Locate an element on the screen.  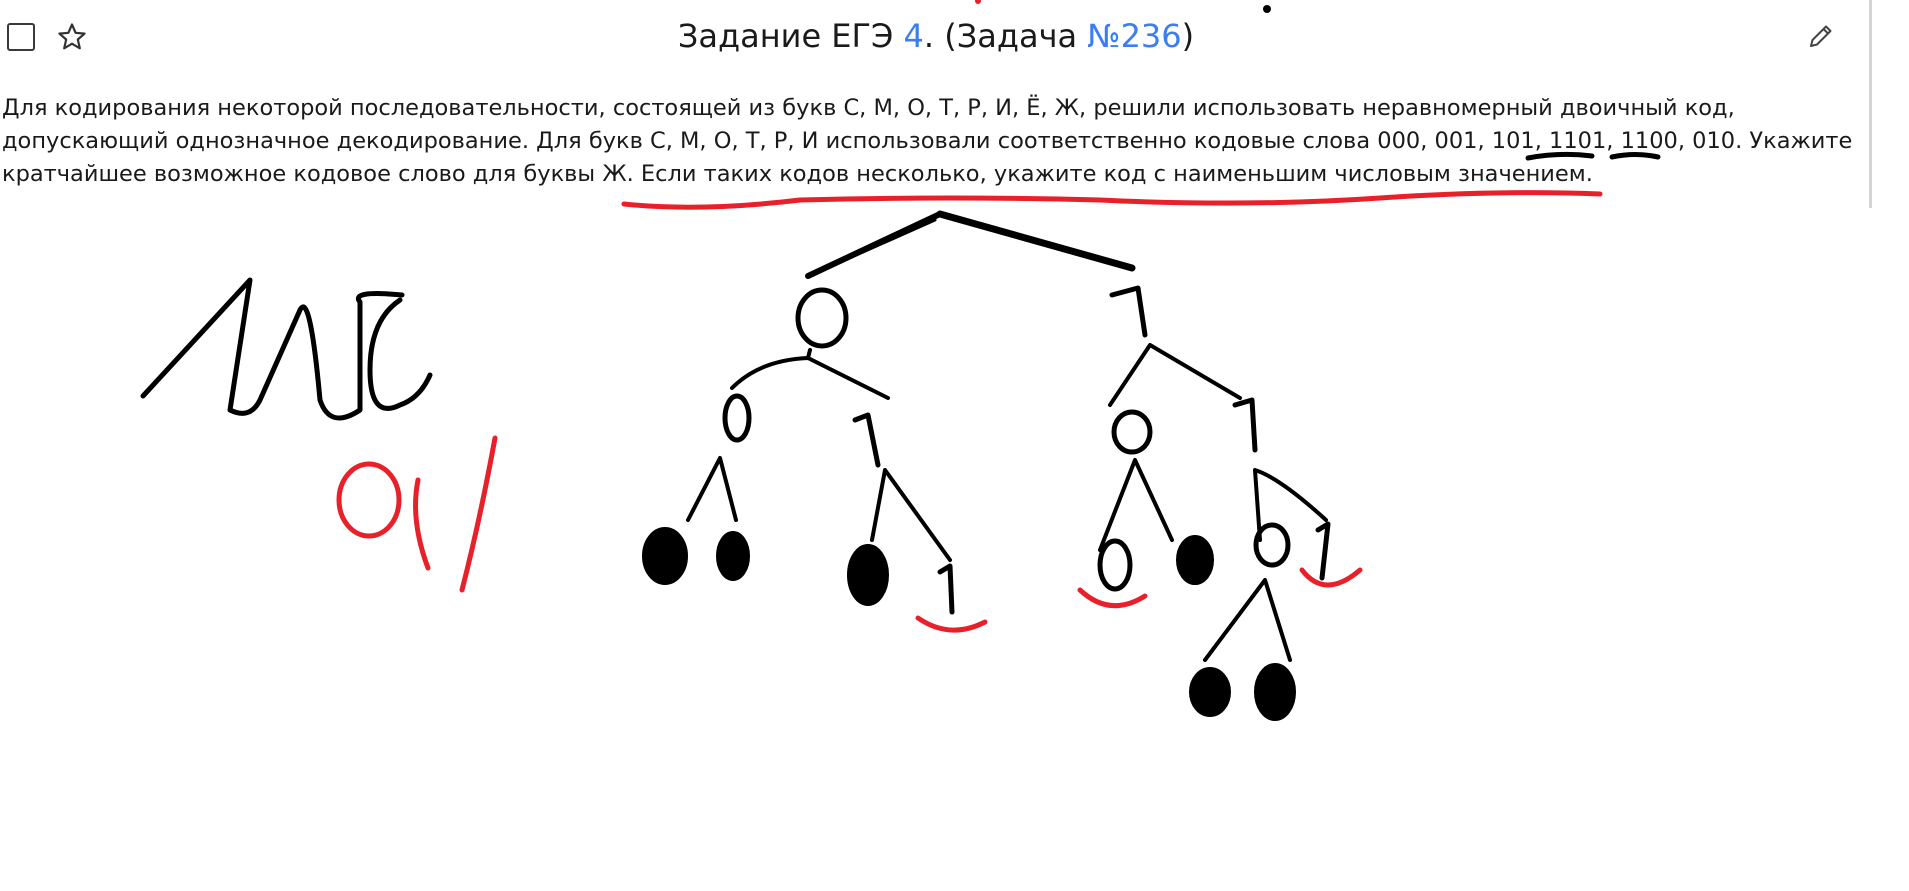
edges-110x is located at coordinates (1247, 620).